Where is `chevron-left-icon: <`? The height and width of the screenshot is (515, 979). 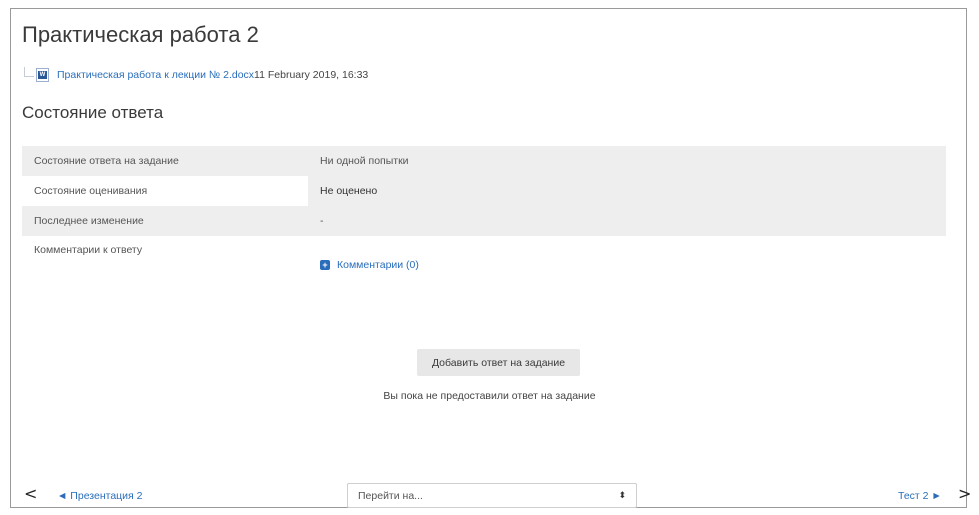 chevron-left-icon: < is located at coordinates (30, 493).